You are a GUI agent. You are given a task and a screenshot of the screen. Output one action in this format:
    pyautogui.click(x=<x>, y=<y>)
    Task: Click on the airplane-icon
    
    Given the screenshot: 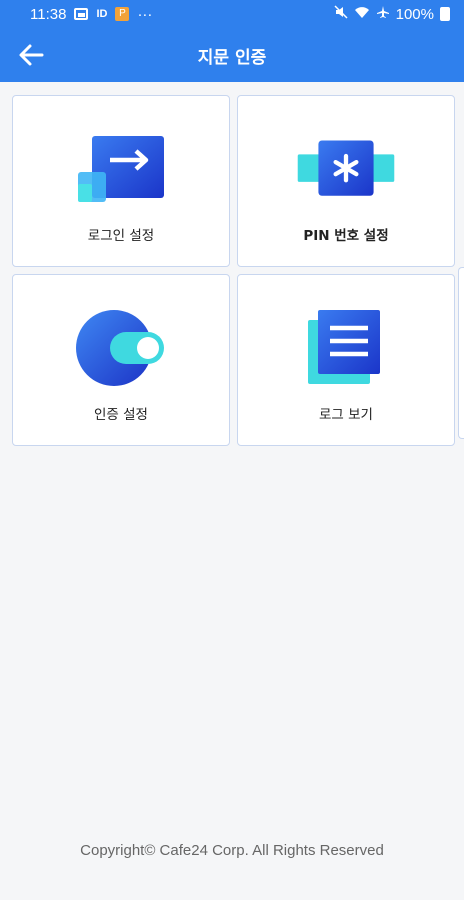 What is the action you would take?
    pyautogui.click(x=383, y=14)
    